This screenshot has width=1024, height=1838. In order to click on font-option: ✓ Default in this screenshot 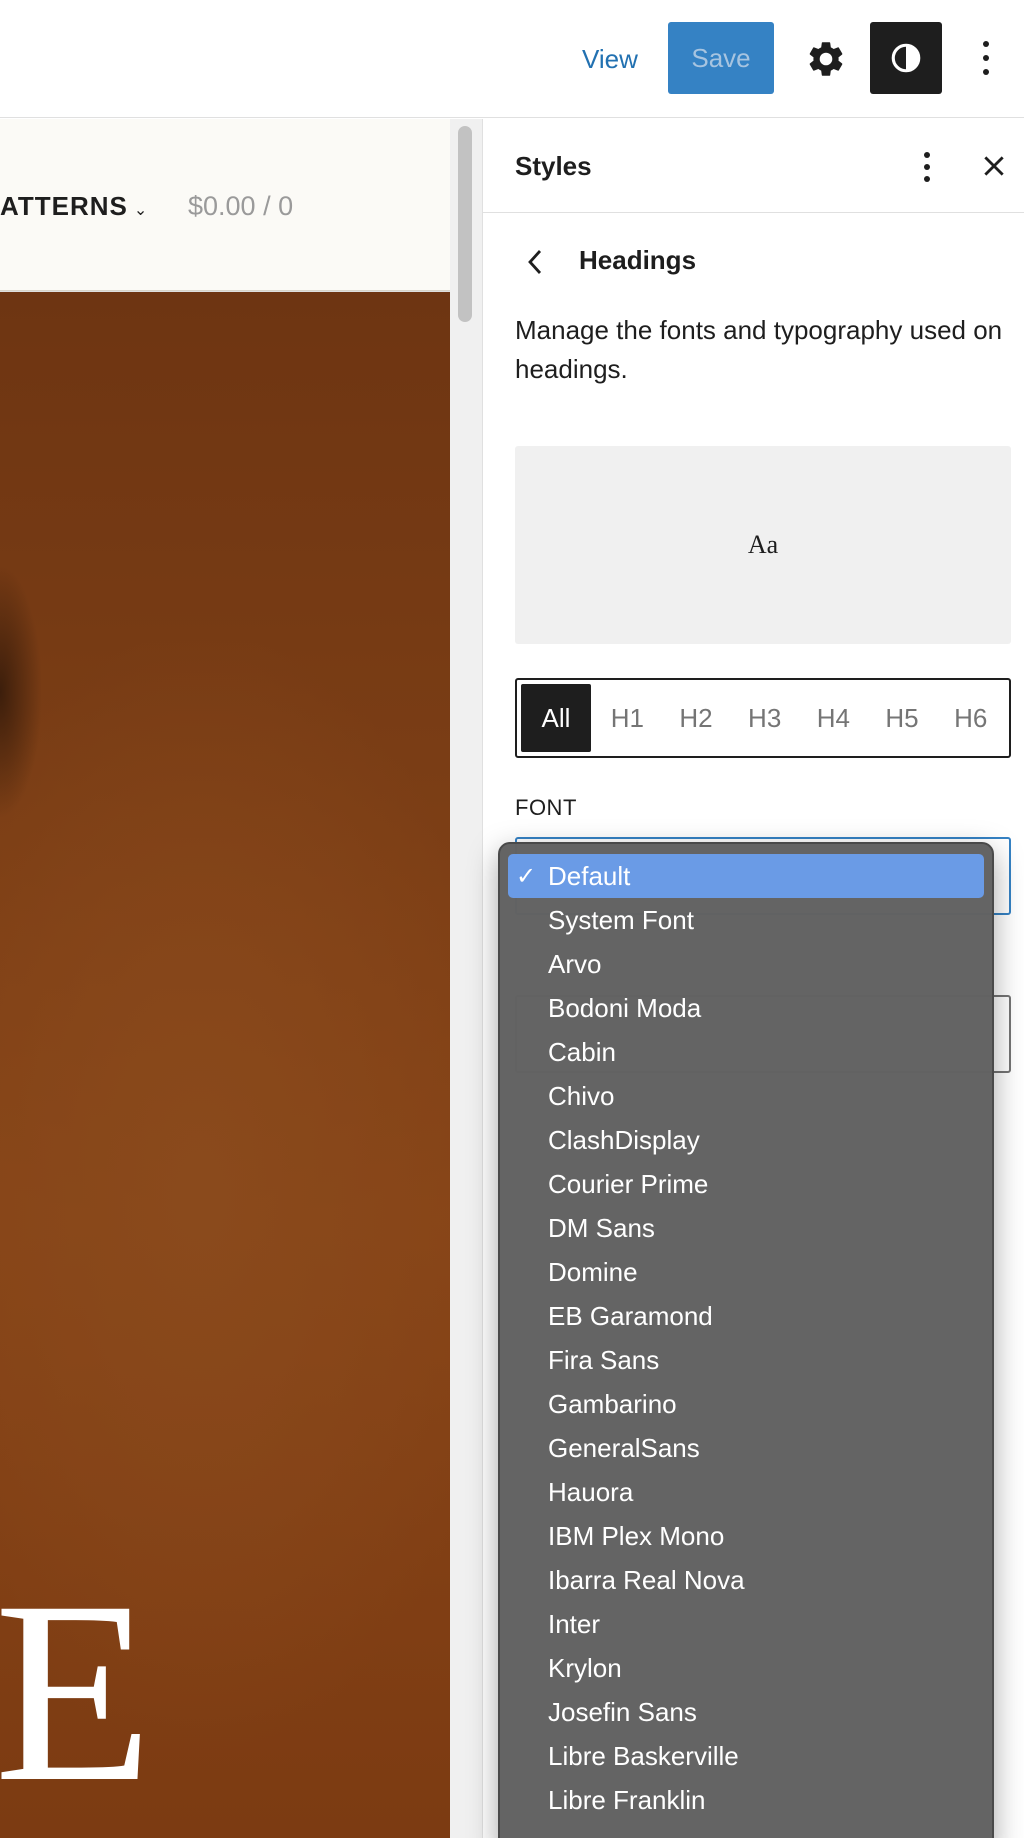, I will do `click(746, 876)`.